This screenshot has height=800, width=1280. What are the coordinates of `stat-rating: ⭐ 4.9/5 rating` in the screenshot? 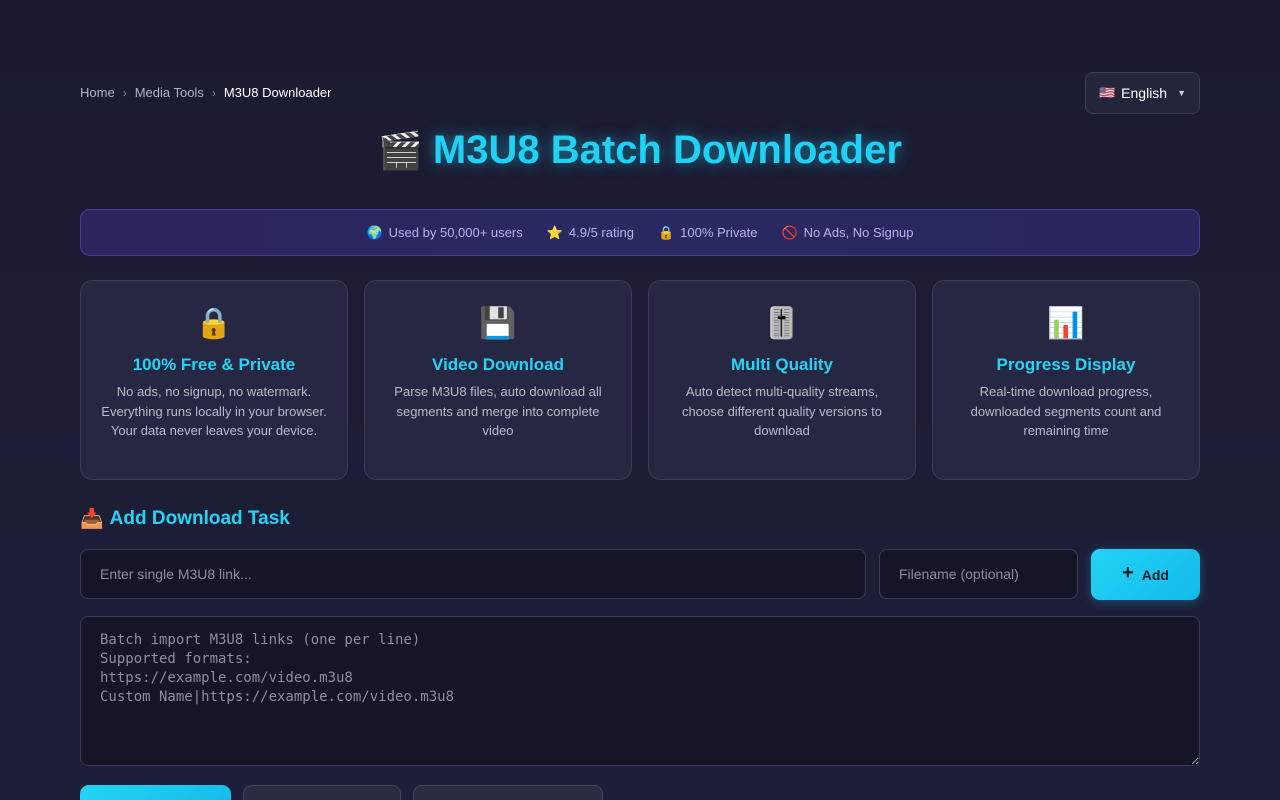 It's located at (590, 233).